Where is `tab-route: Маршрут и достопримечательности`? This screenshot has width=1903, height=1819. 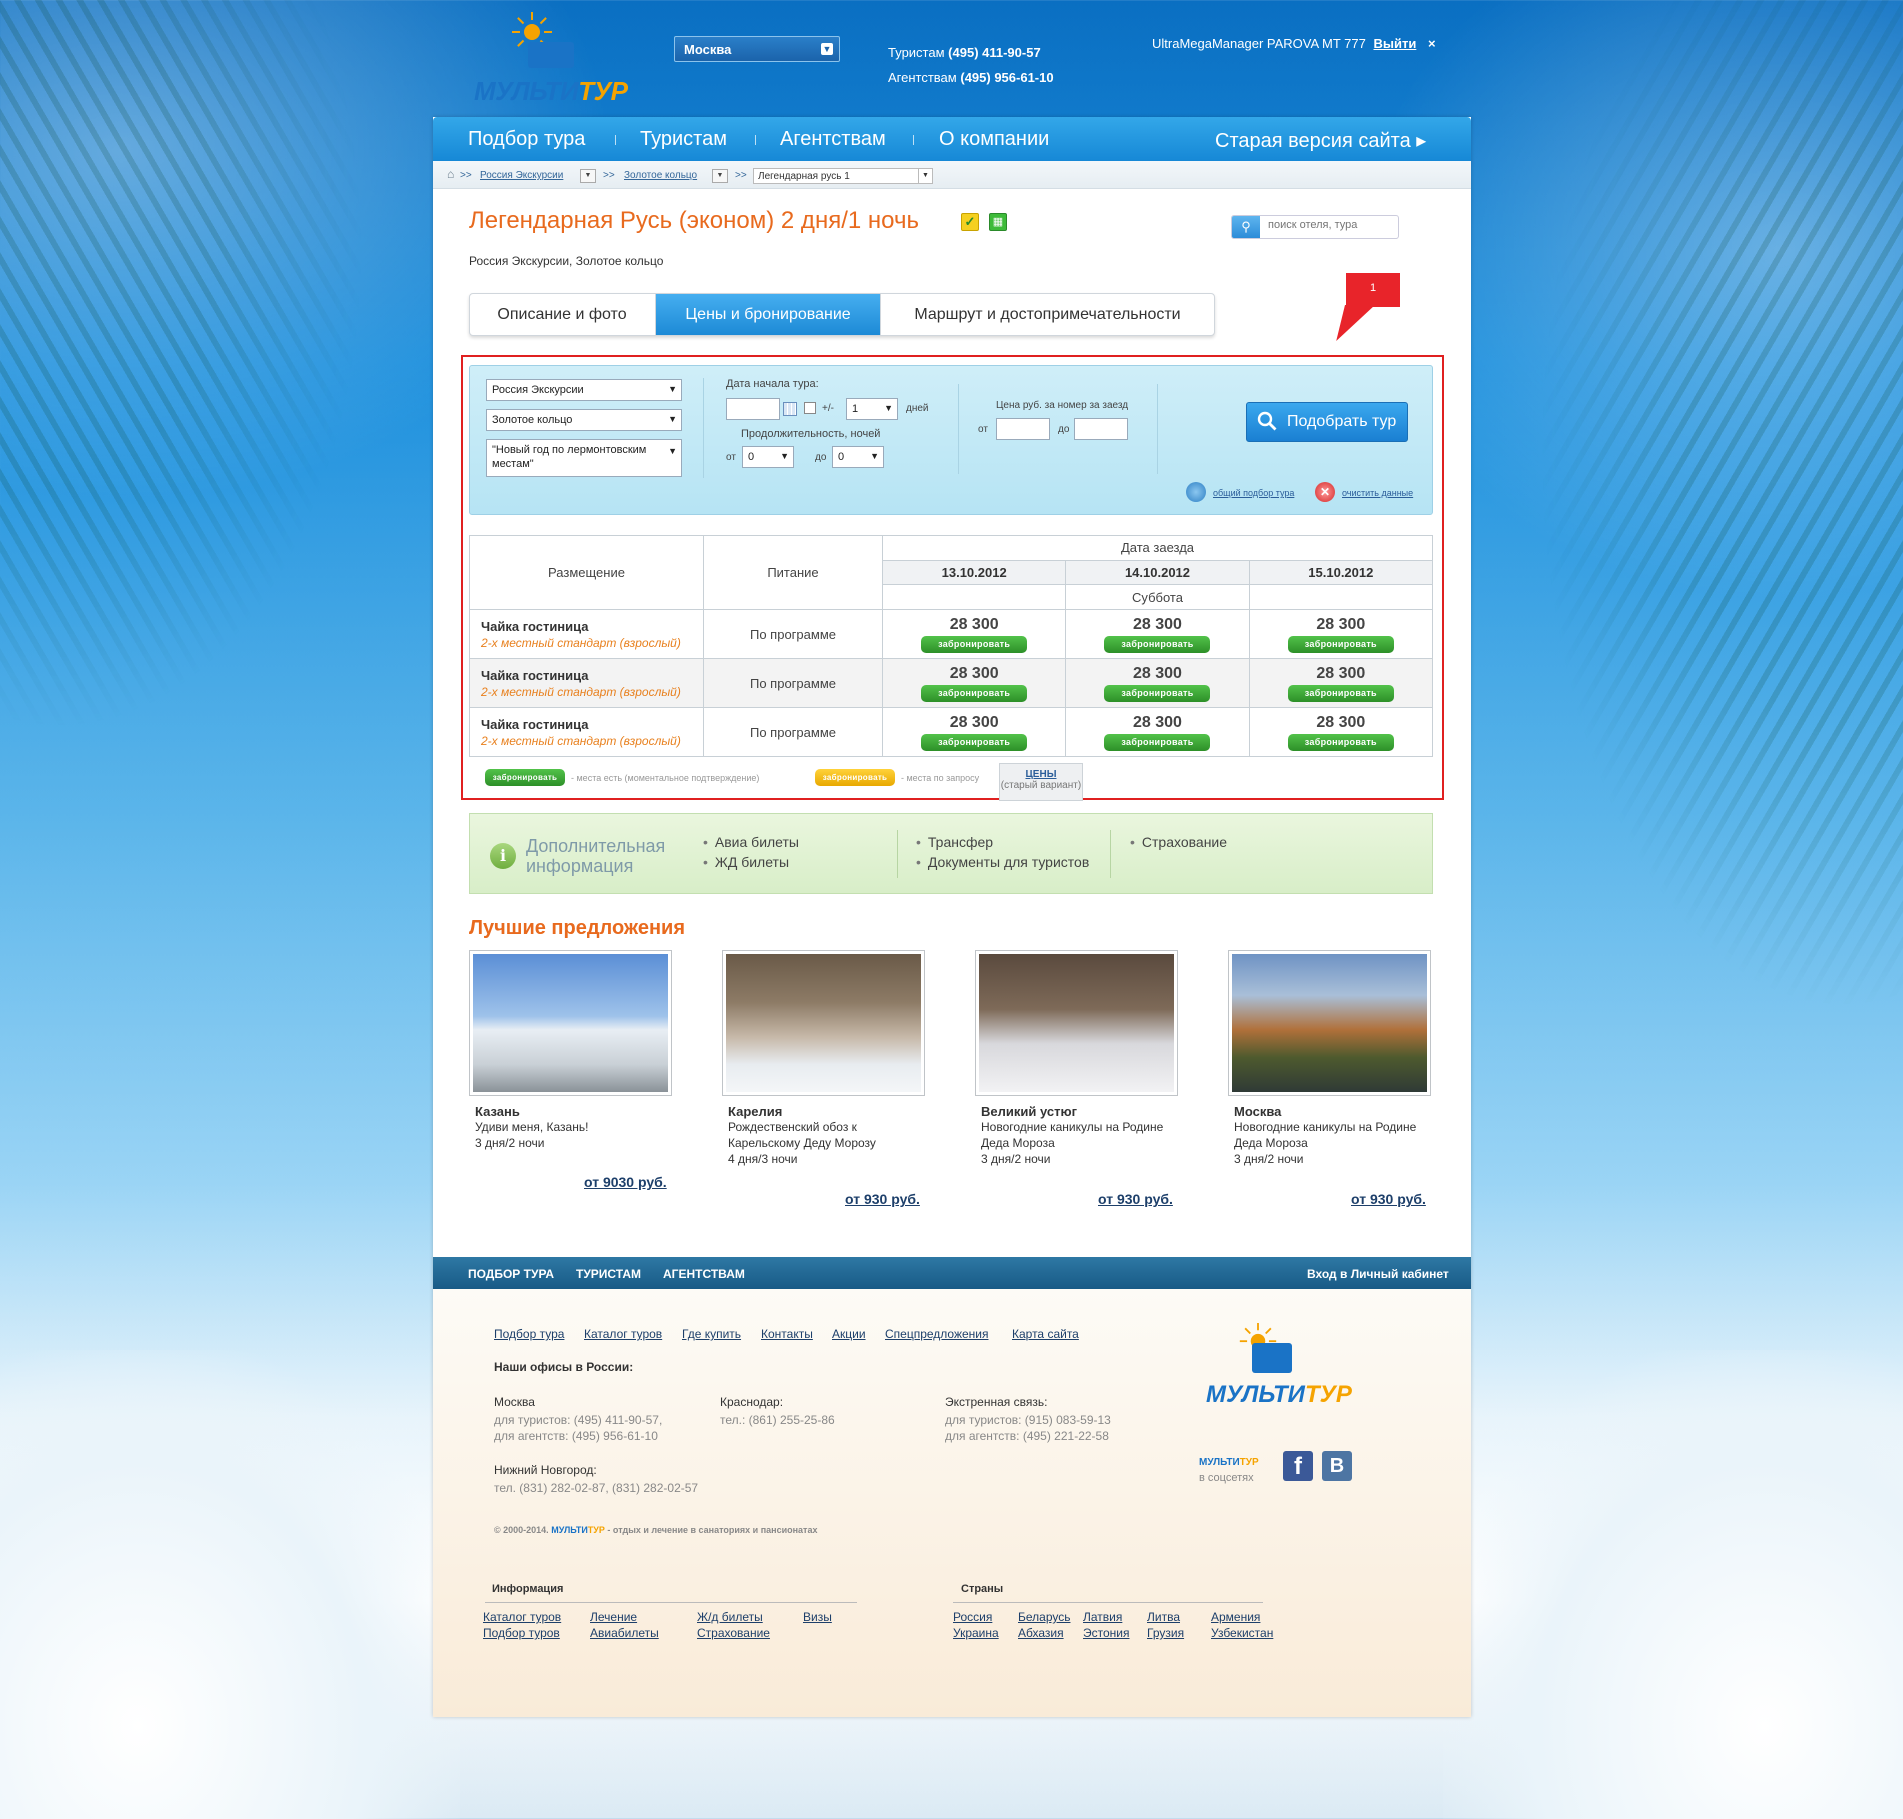 tab-route: Маршрут и достопримечательности is located at coordinates (1047, 314).